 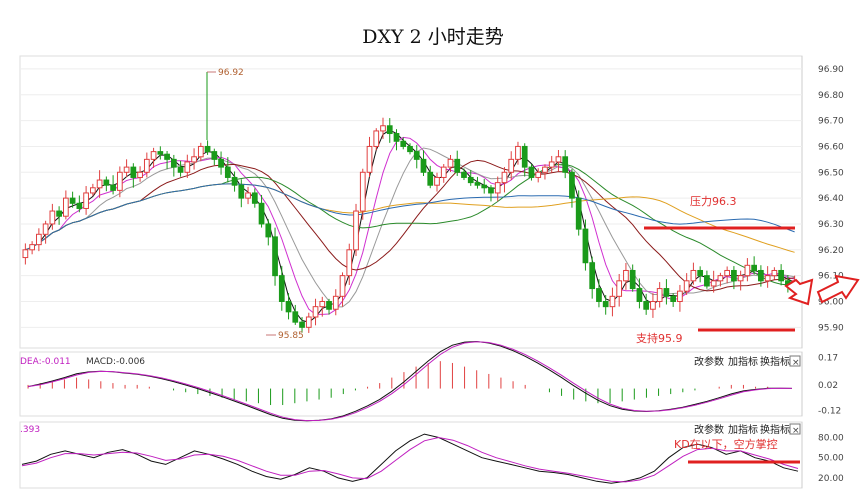 I want to click on kd-y-tick-label: 80.00, so click(x=831, y=438).